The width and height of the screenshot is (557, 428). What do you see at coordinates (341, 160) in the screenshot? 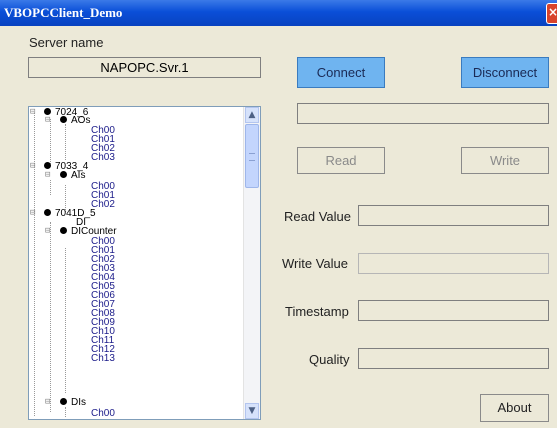
I see `read-button: Read` at bounding box center [341, 160].